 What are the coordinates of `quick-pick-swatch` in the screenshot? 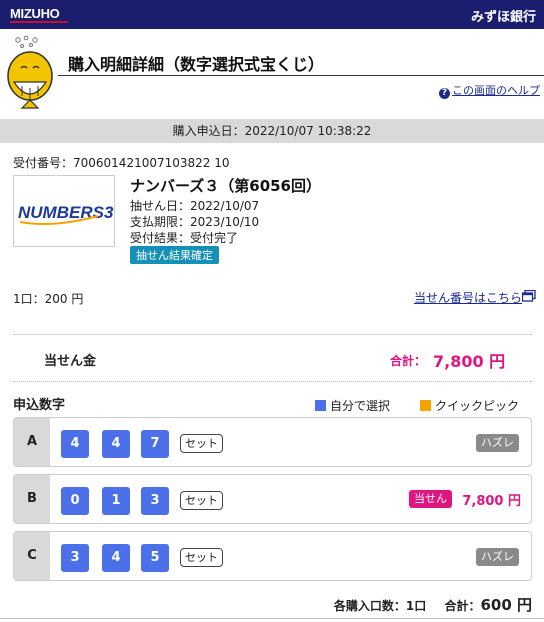 It's located at (425, 405).